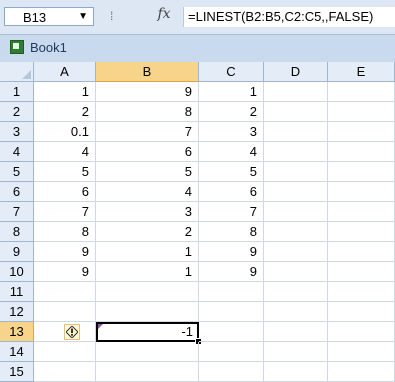 This screenshot has width=395, height=382. What do you see at coordinates (361, 252) in the screenshot?
I see `cell-e9` at bounding box center [361, 252].